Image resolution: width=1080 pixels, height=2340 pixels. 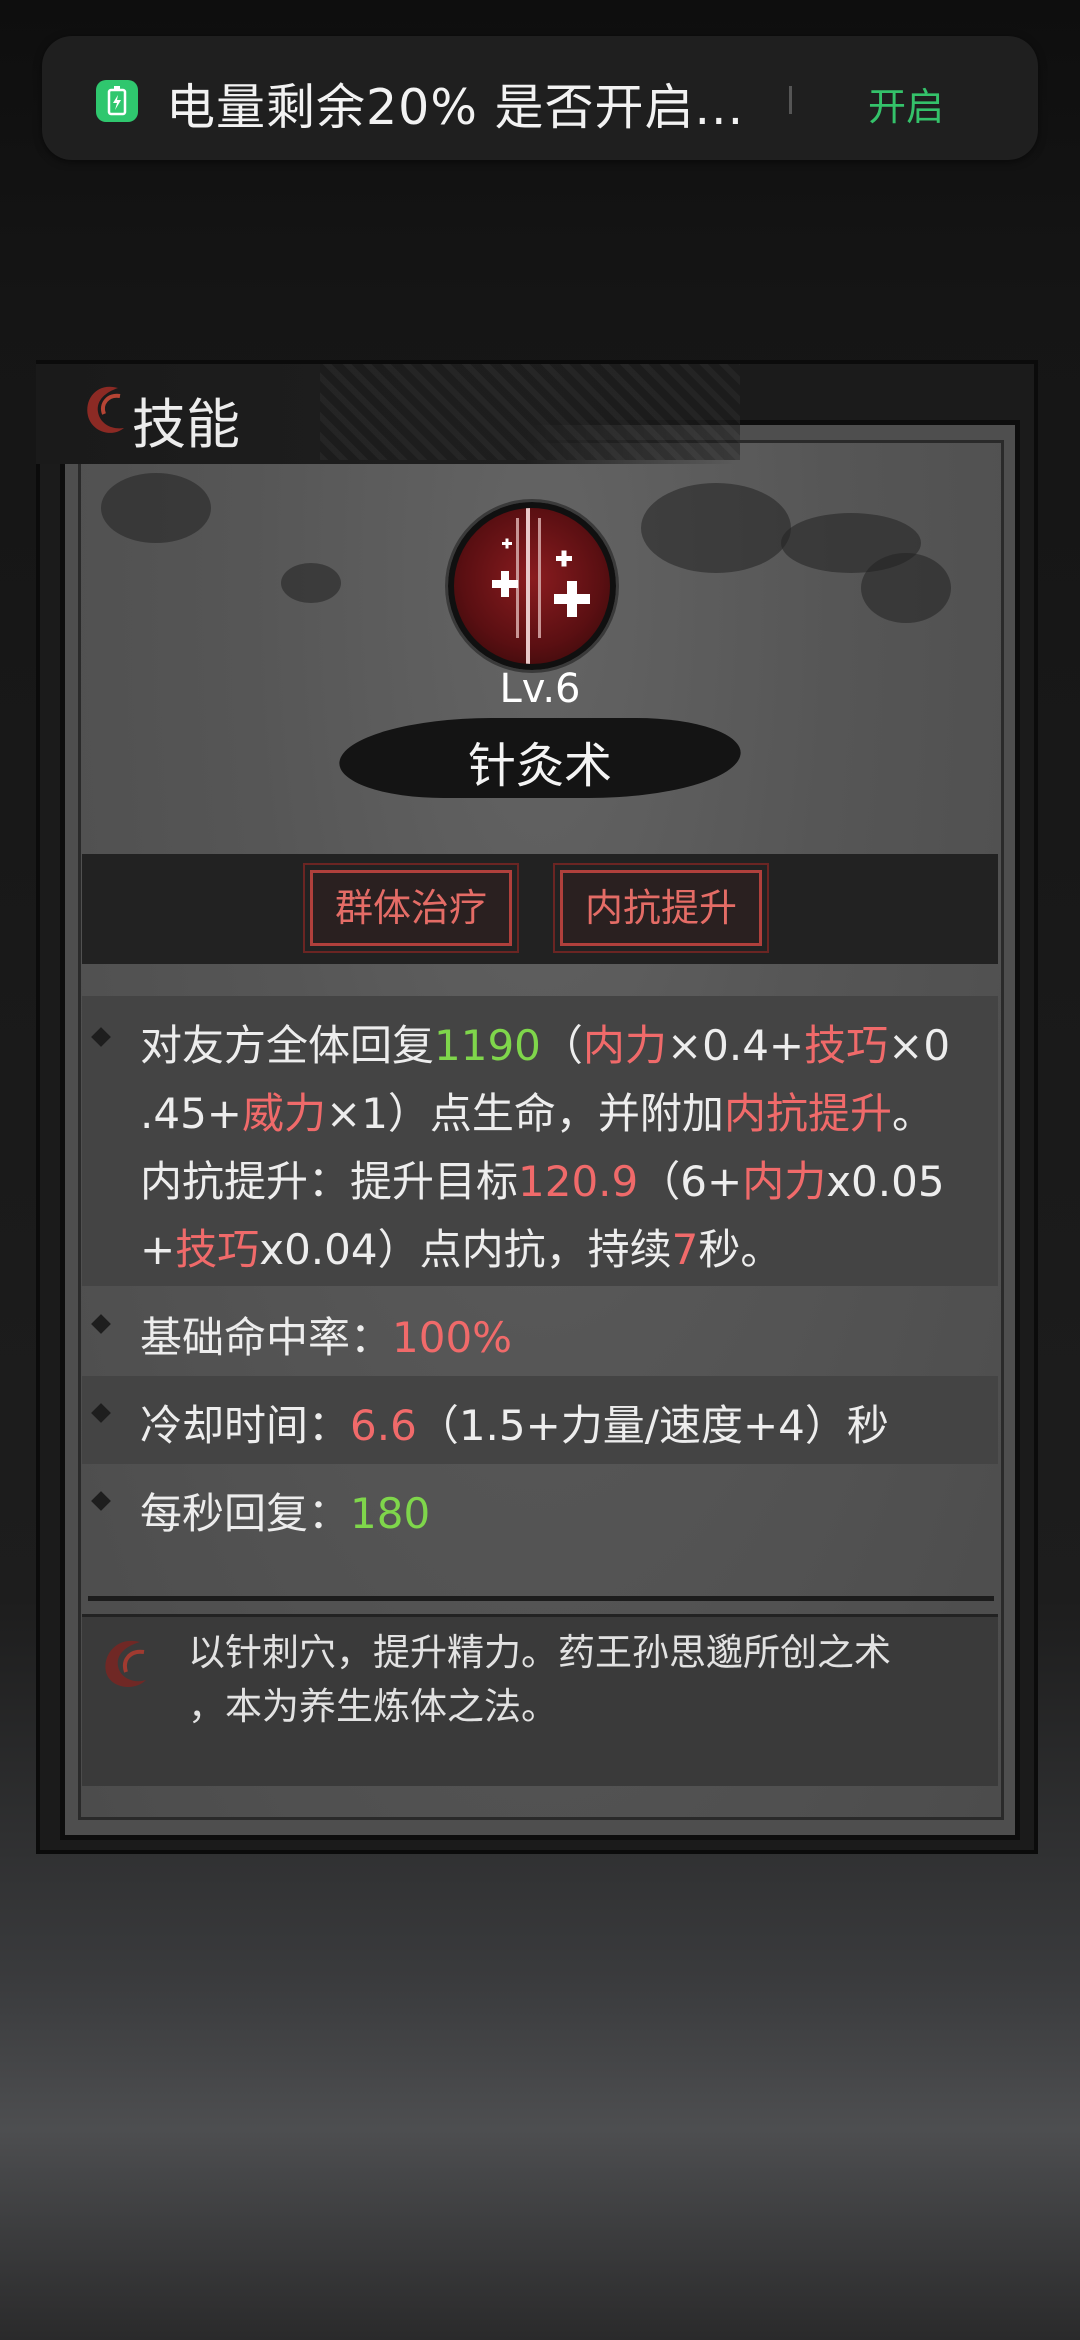 What do you see at coordinates (906, 103) in the screenshot?
I see `enable-button: 开启` at bounding box center [906, 103].